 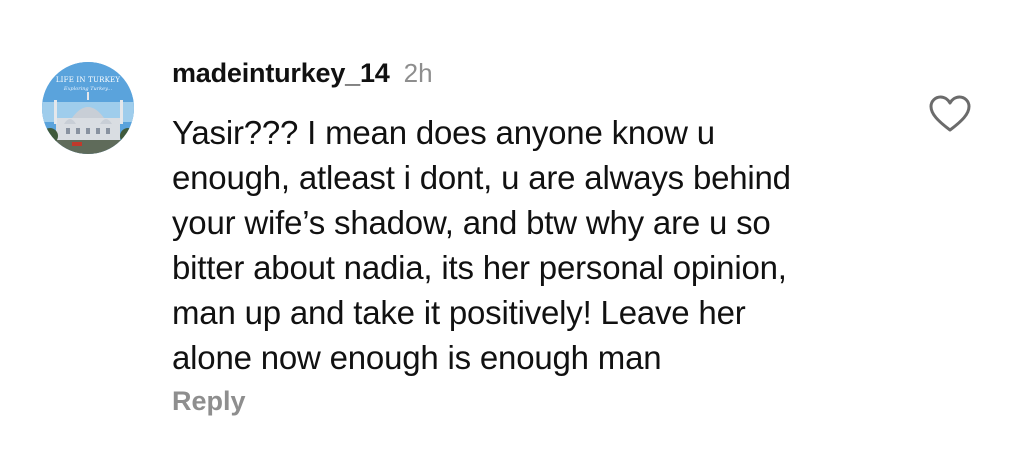 I want to click on comment-text-line: Yasir??? I mean does anyone know u, so click(x=443, y=132).